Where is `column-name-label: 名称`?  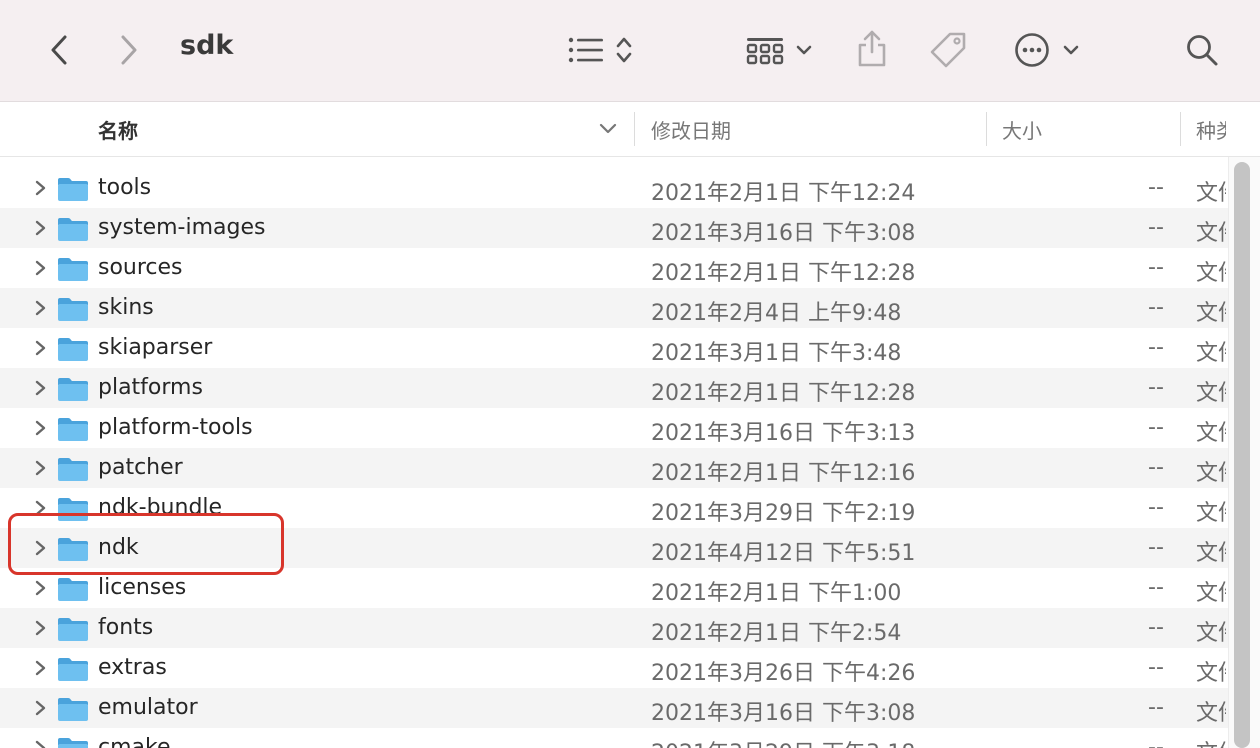 column-name-label: 名称 is located at coordinates (118, 130).